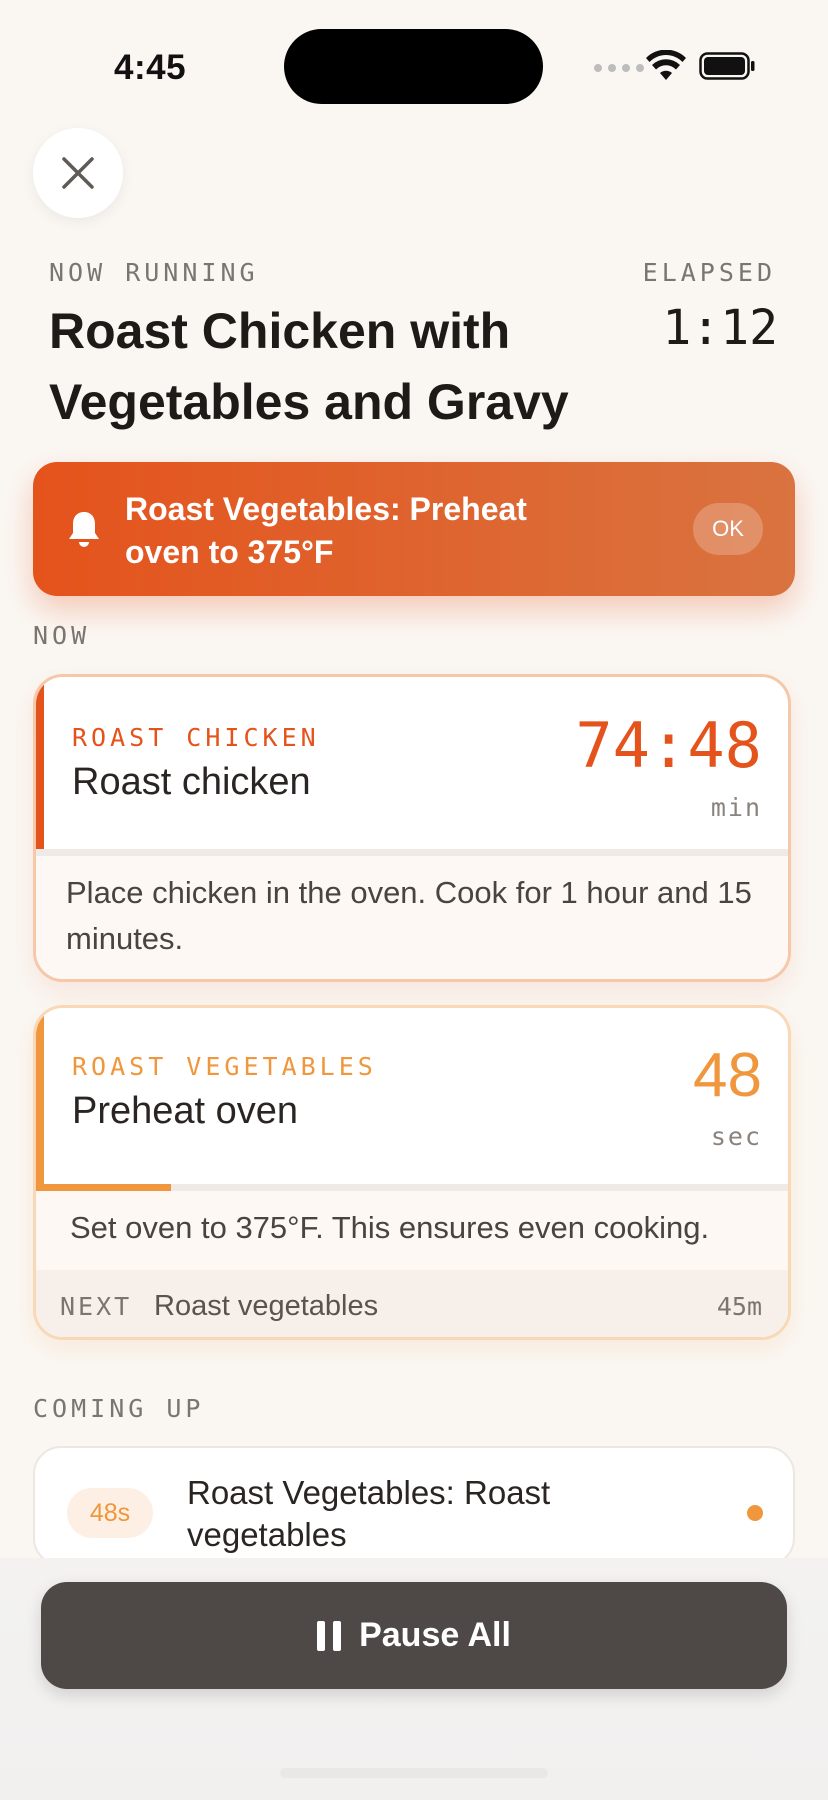  What do you see at coordinates (412, 1096) in the screenshot?
I see `step-header: ROAST VEGETABLES Preheat oven 48 sec` at bounding box center [412, 1096].